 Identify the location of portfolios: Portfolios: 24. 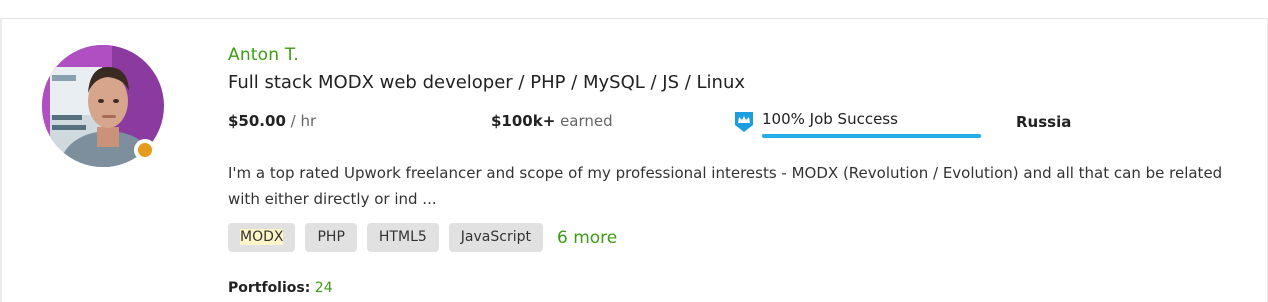
(280, 288).